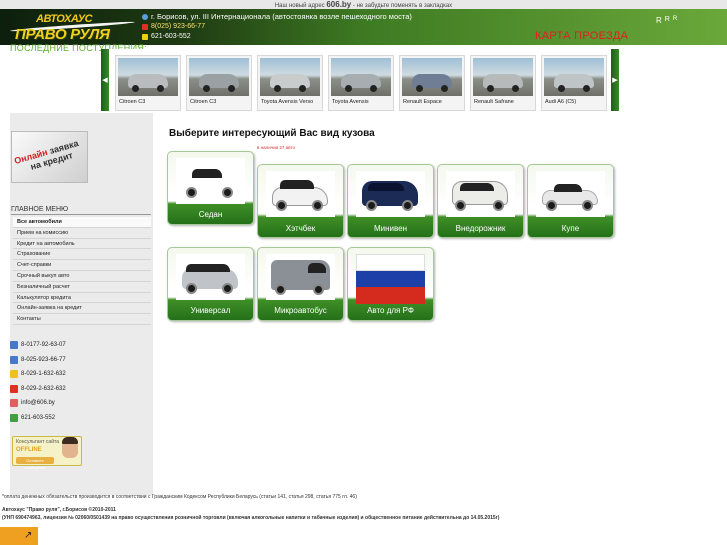  Describe the element at coordinates (300, 228) in the screenshot. I see `body-type-label: Хэтчбек` at that location.